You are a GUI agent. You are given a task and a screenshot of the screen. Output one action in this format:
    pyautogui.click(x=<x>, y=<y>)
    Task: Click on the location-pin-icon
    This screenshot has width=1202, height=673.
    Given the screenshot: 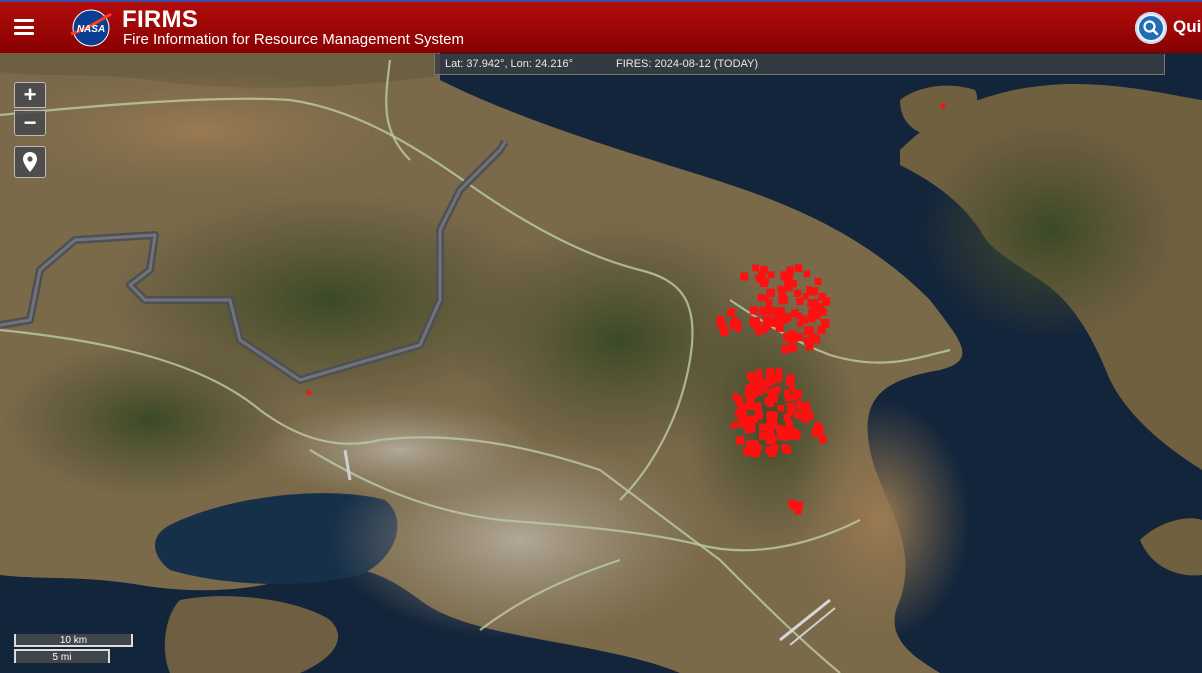 What is the action you would take?
    pyautogui.click(x=30, y=162)
    